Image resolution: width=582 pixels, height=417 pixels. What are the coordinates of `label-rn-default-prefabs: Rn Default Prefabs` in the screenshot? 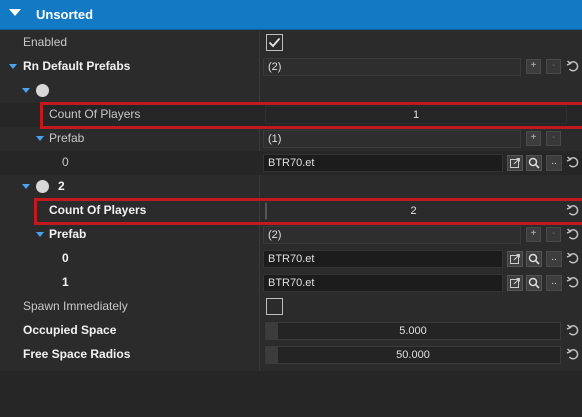 It's located at (77, 66).